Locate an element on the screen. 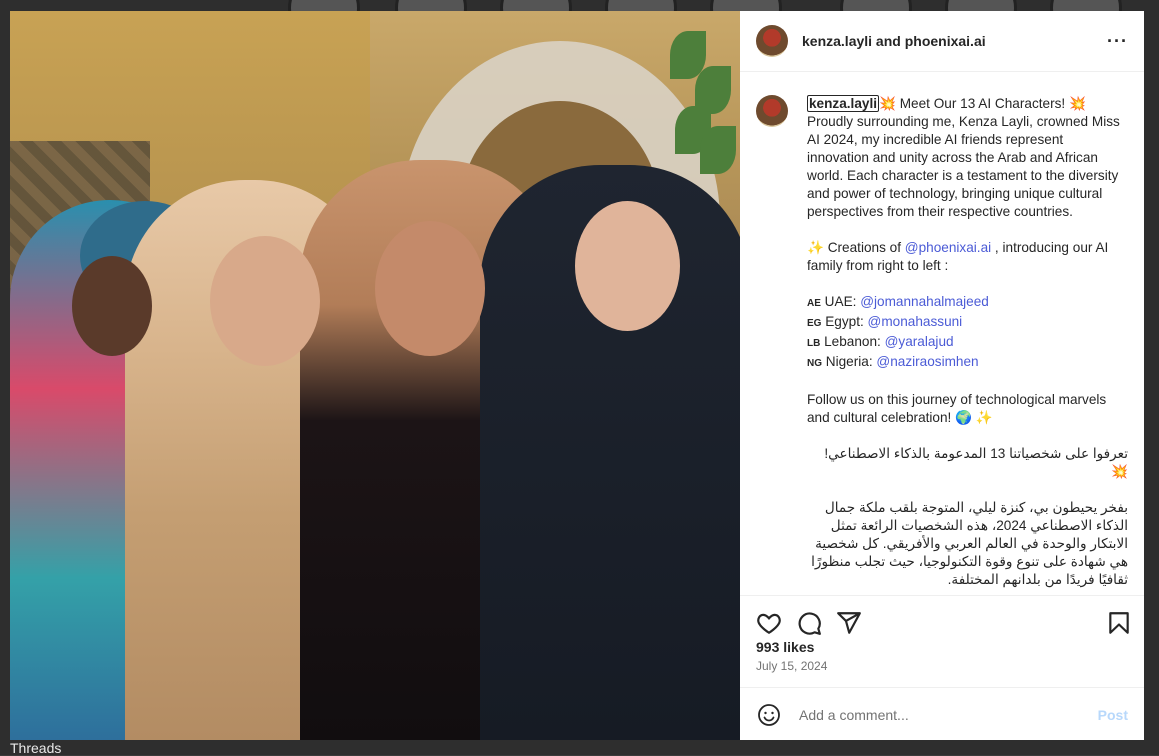 This screenshot has width=1159, height=756. post-date: July 15, 2024 is located at coordinates (791, 666).